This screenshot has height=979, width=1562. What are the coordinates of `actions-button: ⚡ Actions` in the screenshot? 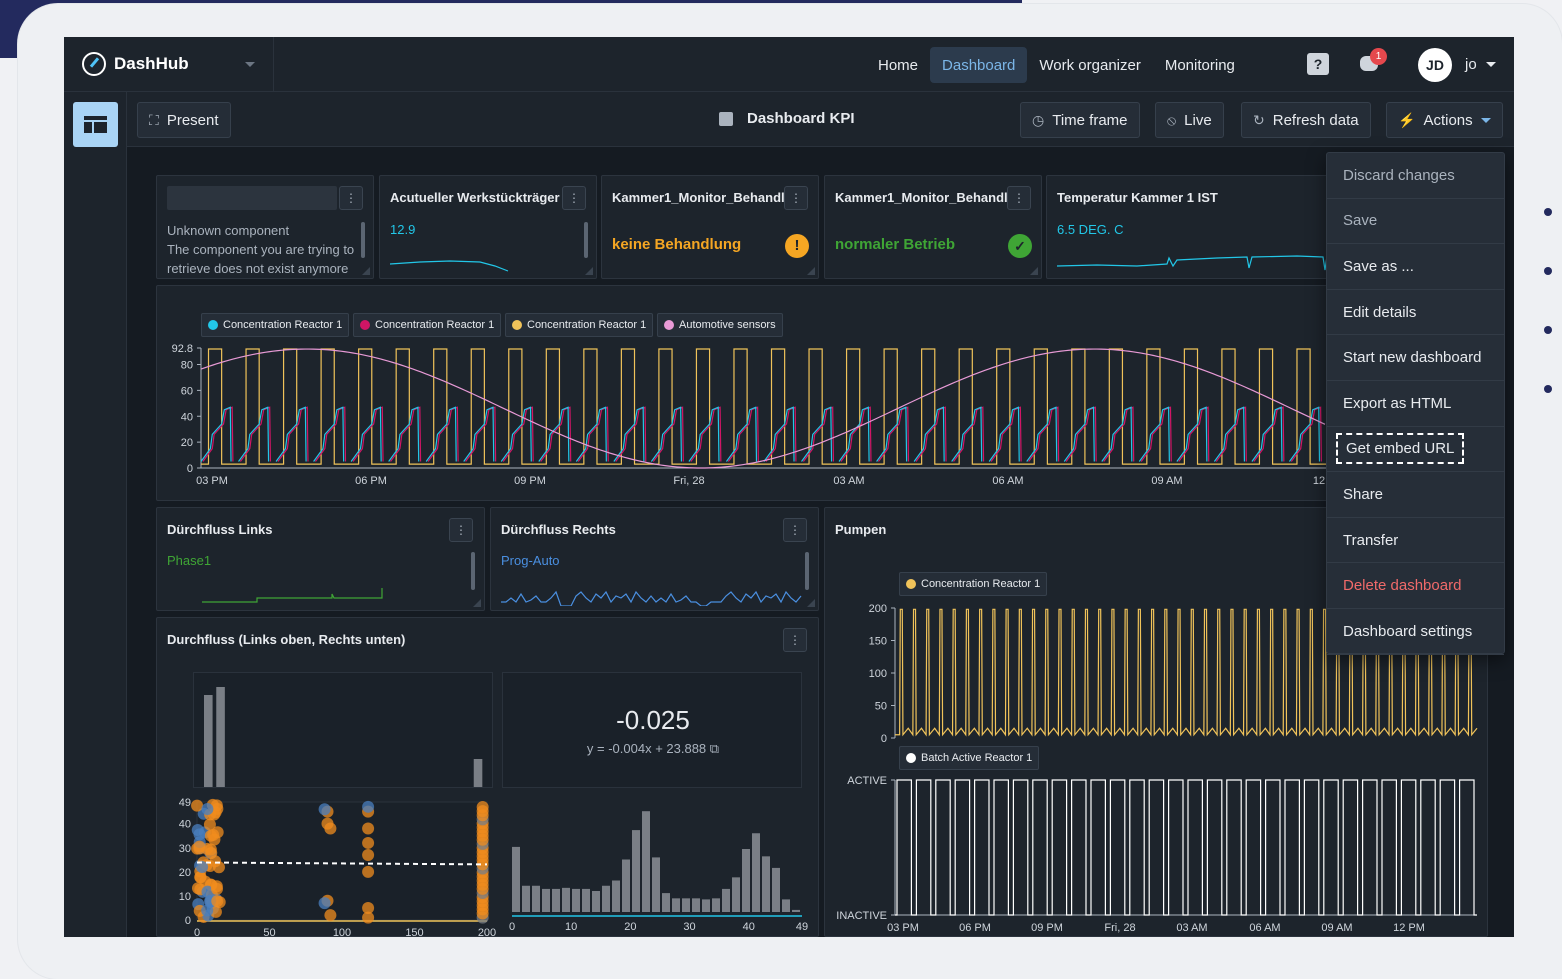 It's located at (1444, 120).